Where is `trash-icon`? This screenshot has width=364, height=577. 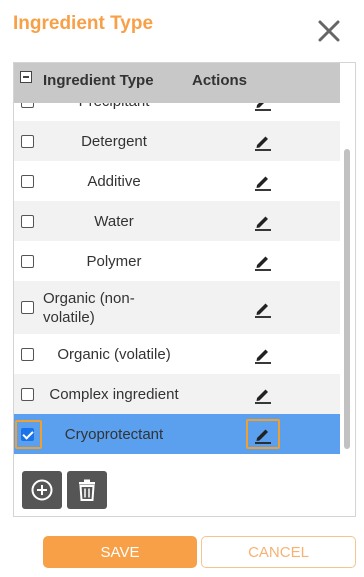 trash-icon is located at coordinates (87, 490).